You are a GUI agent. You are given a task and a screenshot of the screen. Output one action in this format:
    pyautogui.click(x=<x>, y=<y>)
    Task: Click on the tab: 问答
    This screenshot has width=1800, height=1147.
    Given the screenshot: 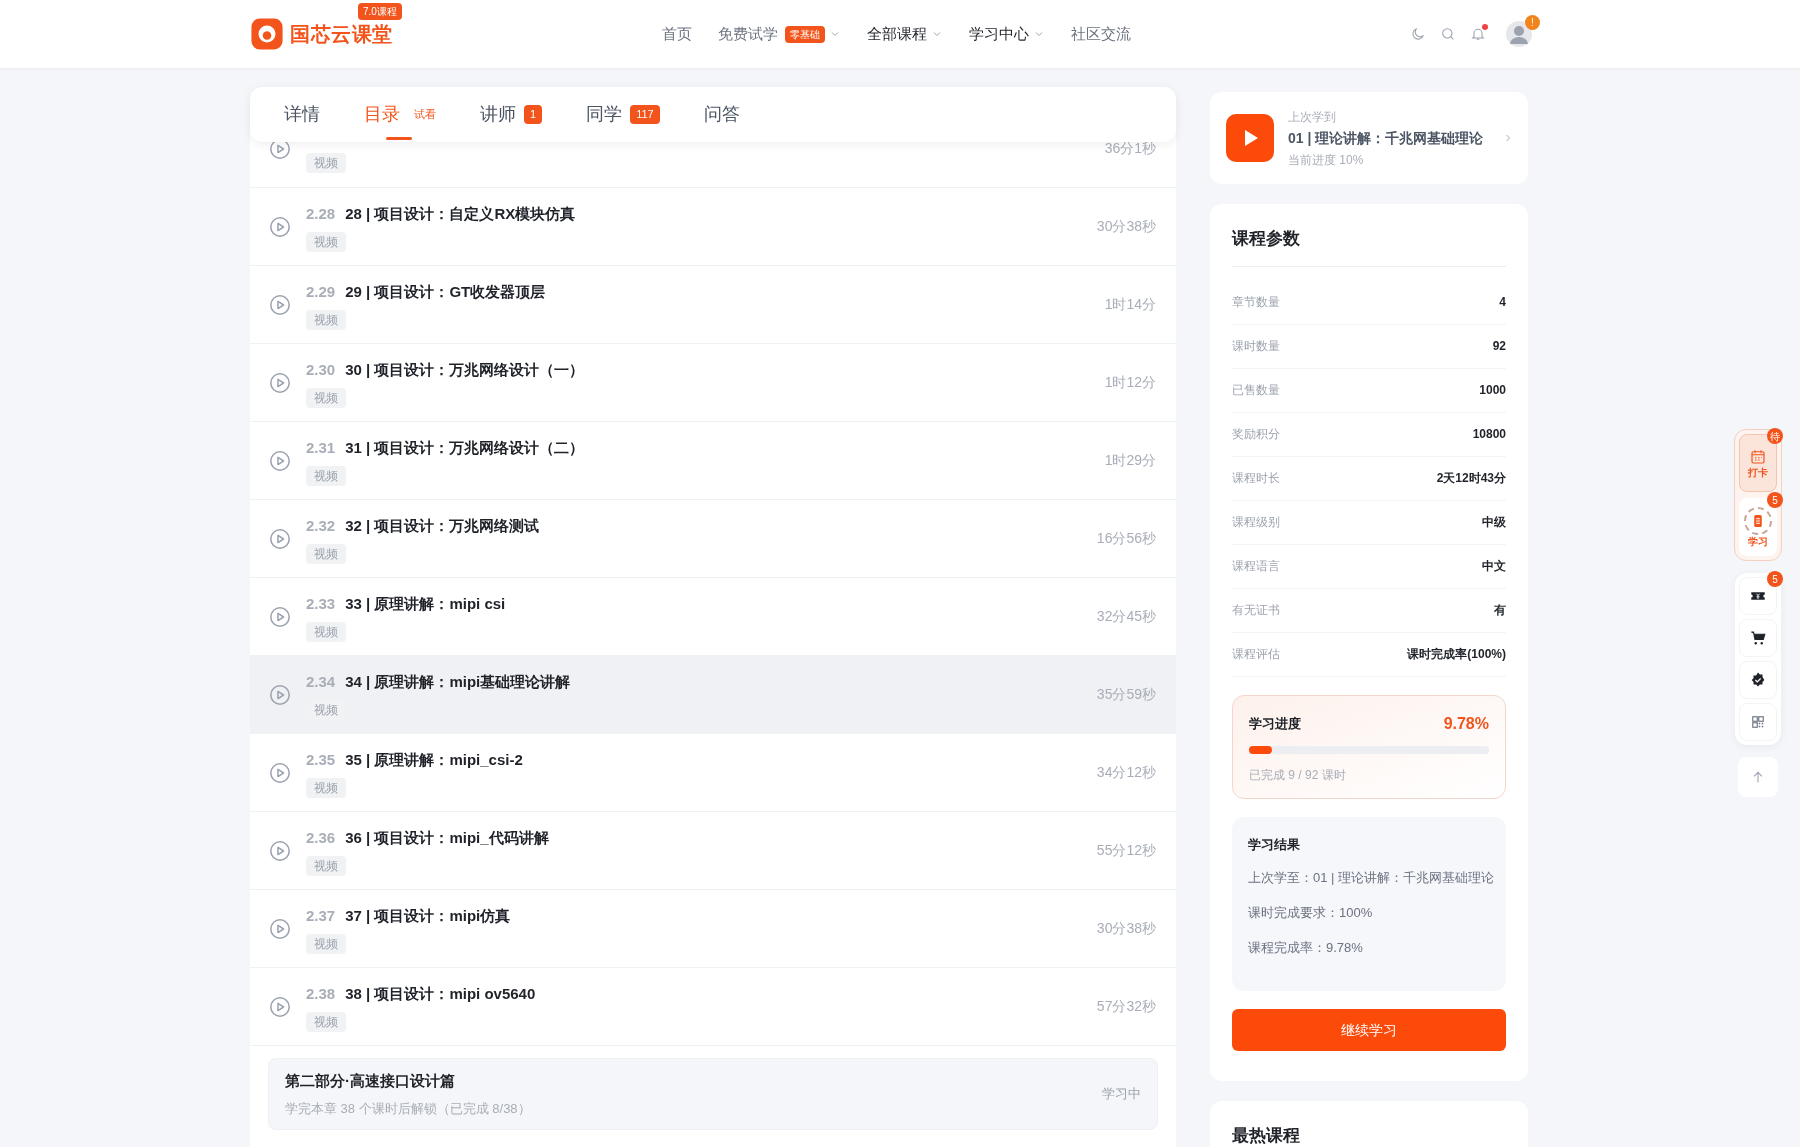 What is the action you would take?
    pyautogui.click(x=721, y=114)
    